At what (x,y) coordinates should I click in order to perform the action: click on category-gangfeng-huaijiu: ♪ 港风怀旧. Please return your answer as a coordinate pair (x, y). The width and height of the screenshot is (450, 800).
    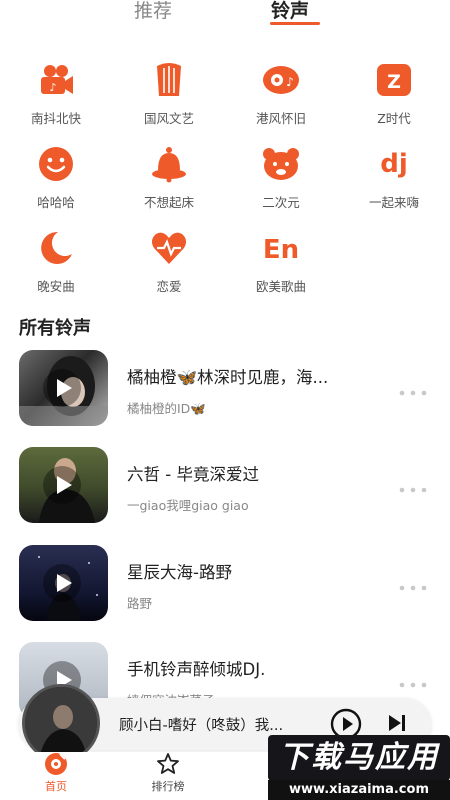
    Looking at the image, I should click on (281, 93).